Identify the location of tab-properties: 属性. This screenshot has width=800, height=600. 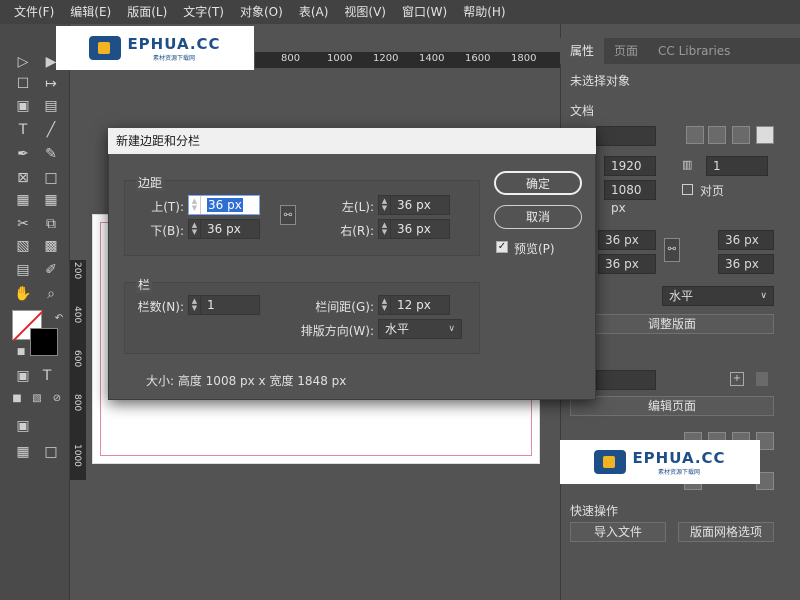
(582, 51).